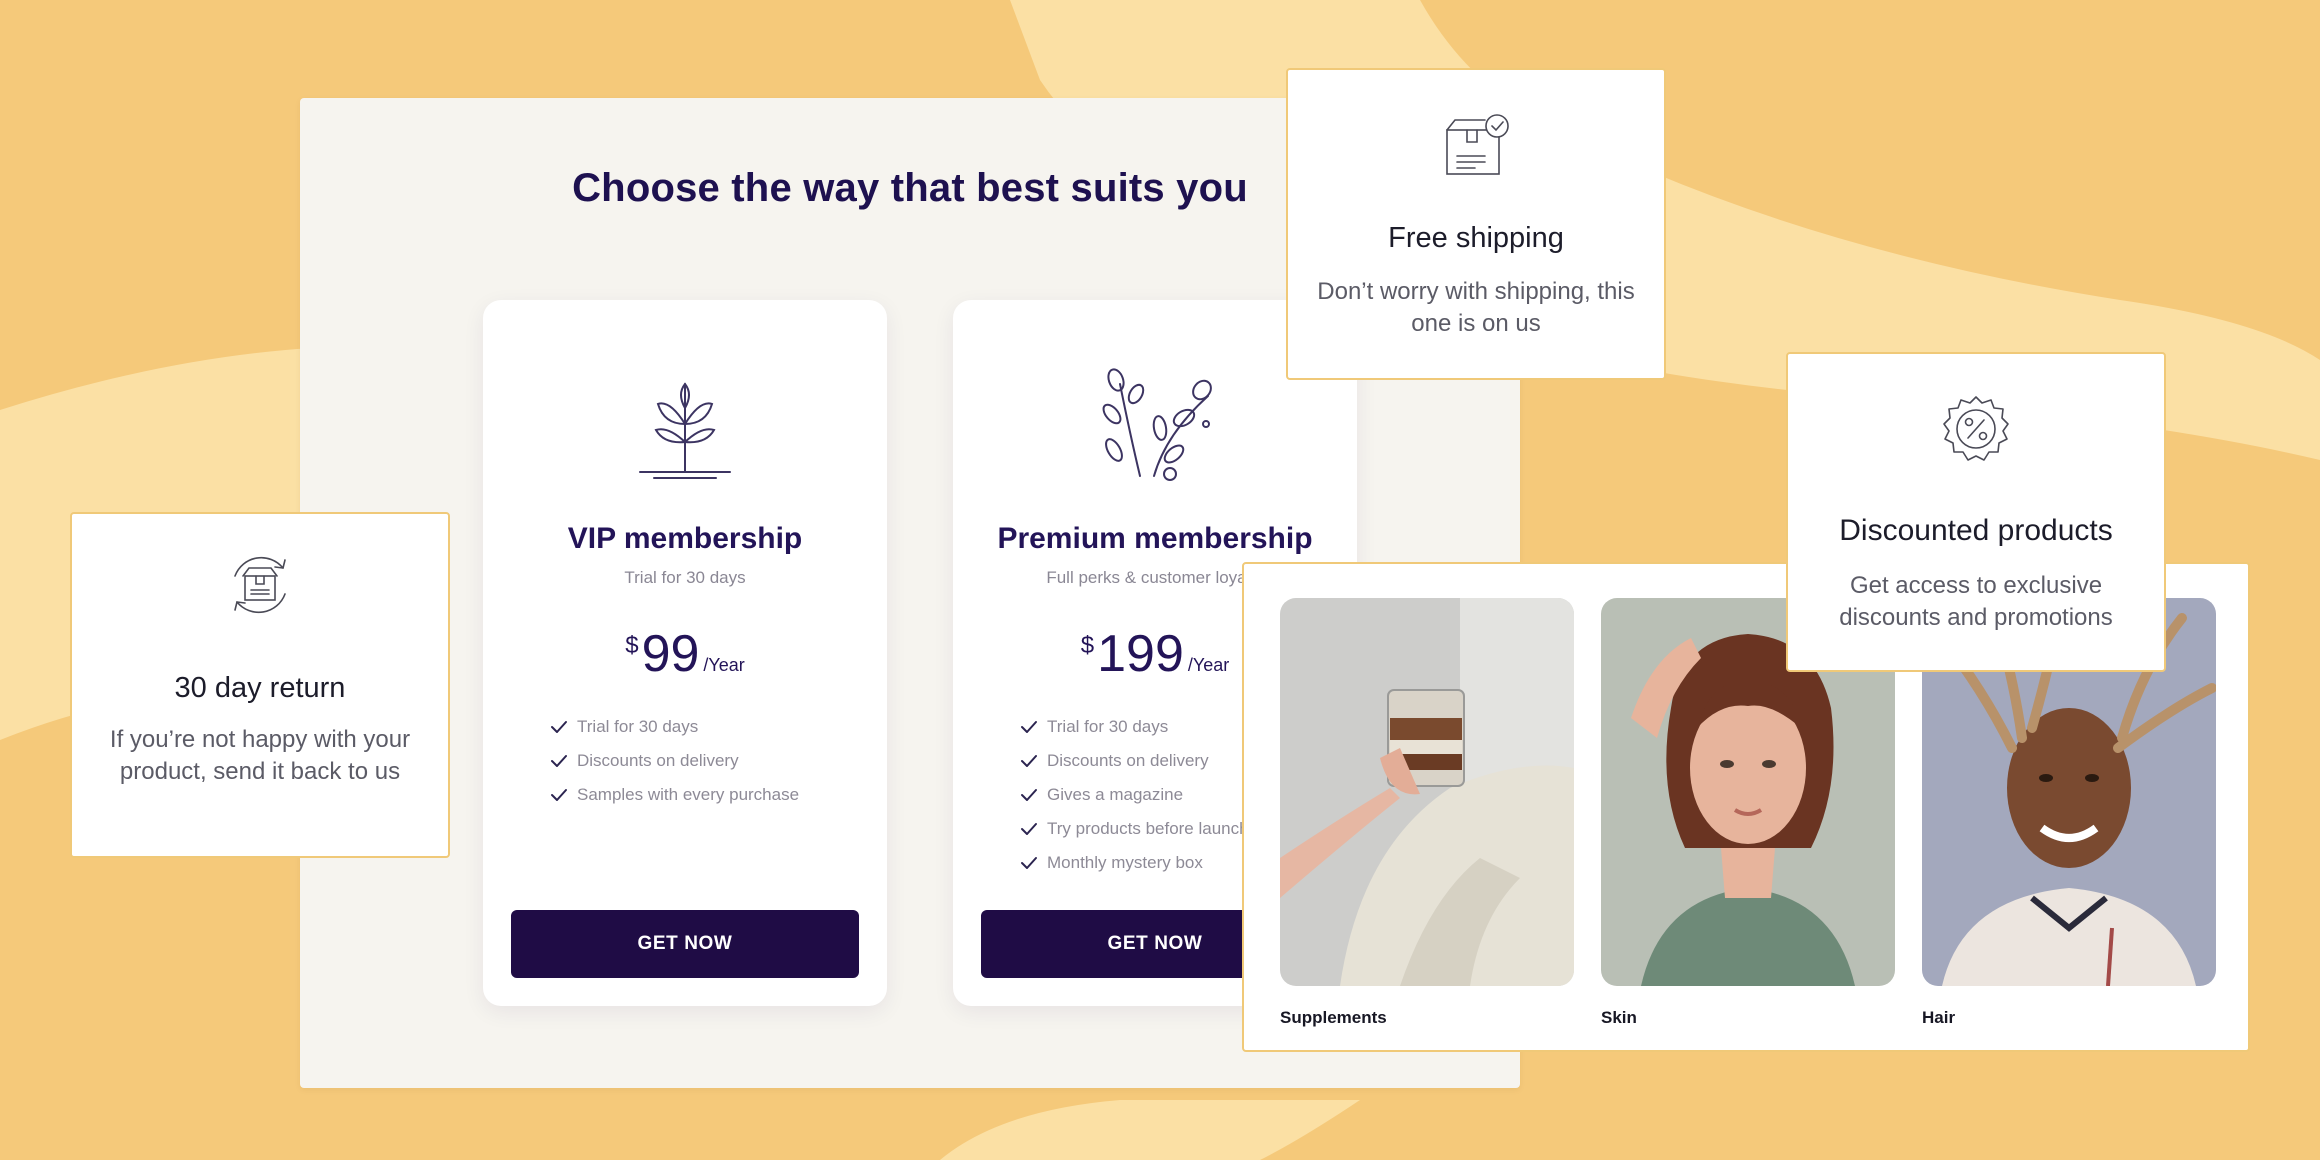 The image size is (2320, 1160). What do you see at coordinates (1333, 1017) in the screenshot?
I see `category-label: Supplements` at bounding box center [1333, 1017].